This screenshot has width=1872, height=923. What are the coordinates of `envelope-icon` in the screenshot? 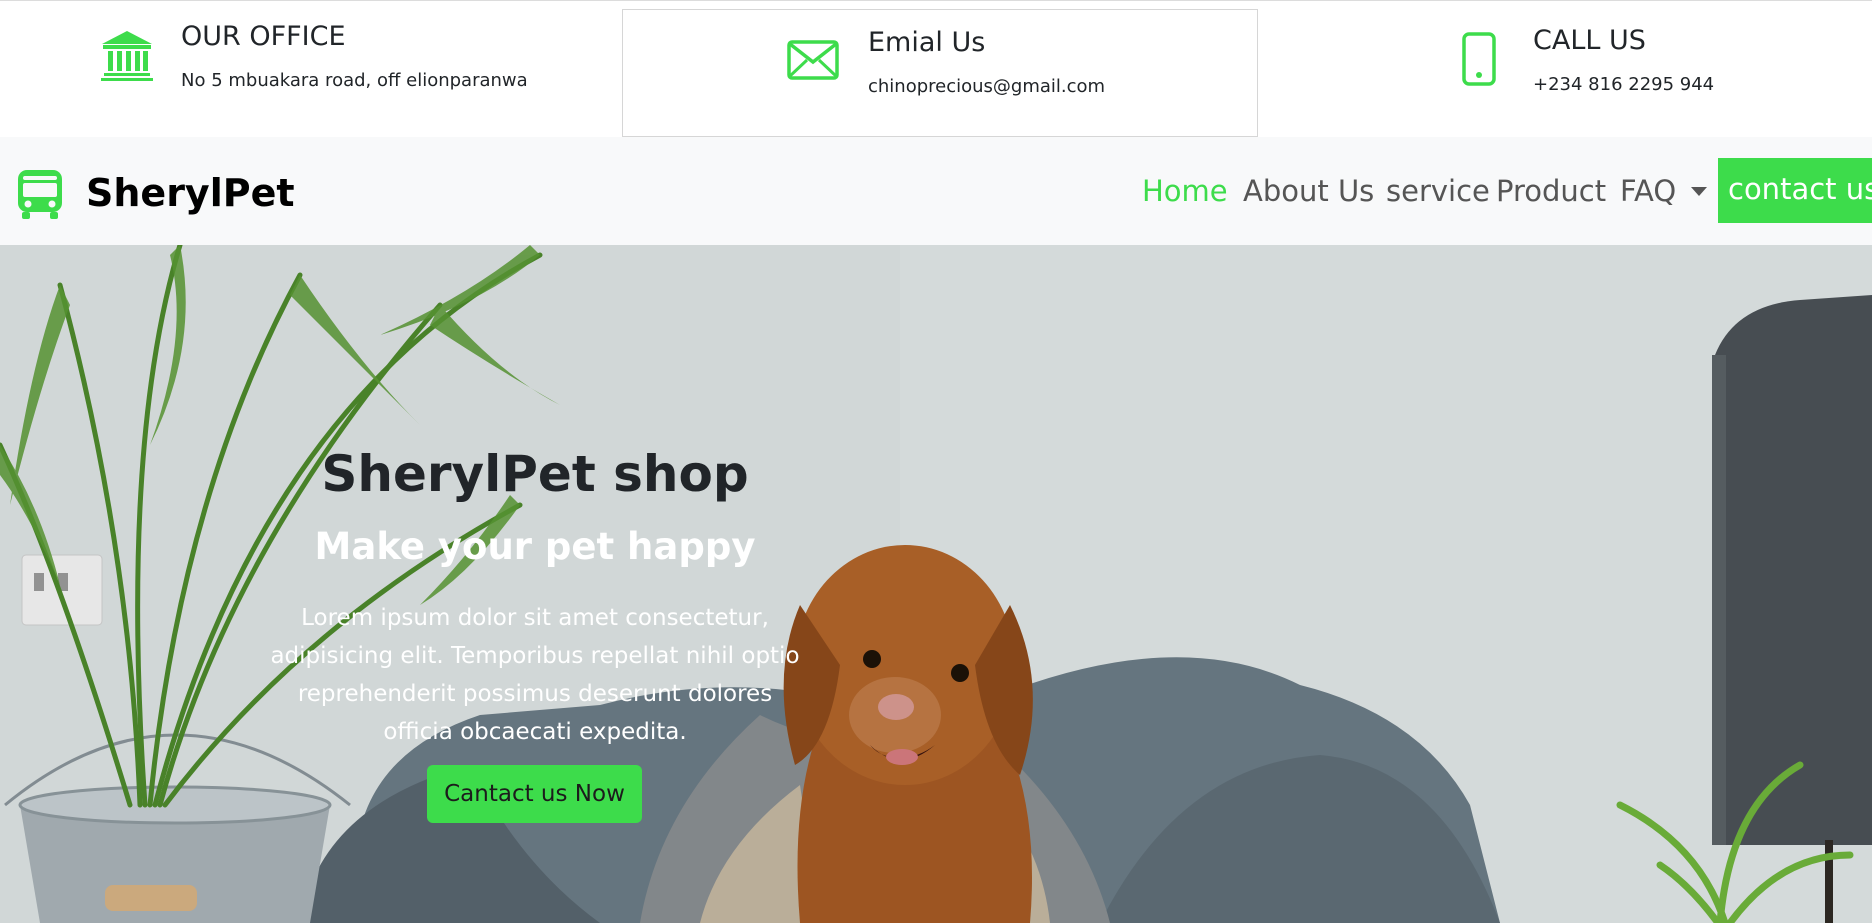 It's located at (813, 60).